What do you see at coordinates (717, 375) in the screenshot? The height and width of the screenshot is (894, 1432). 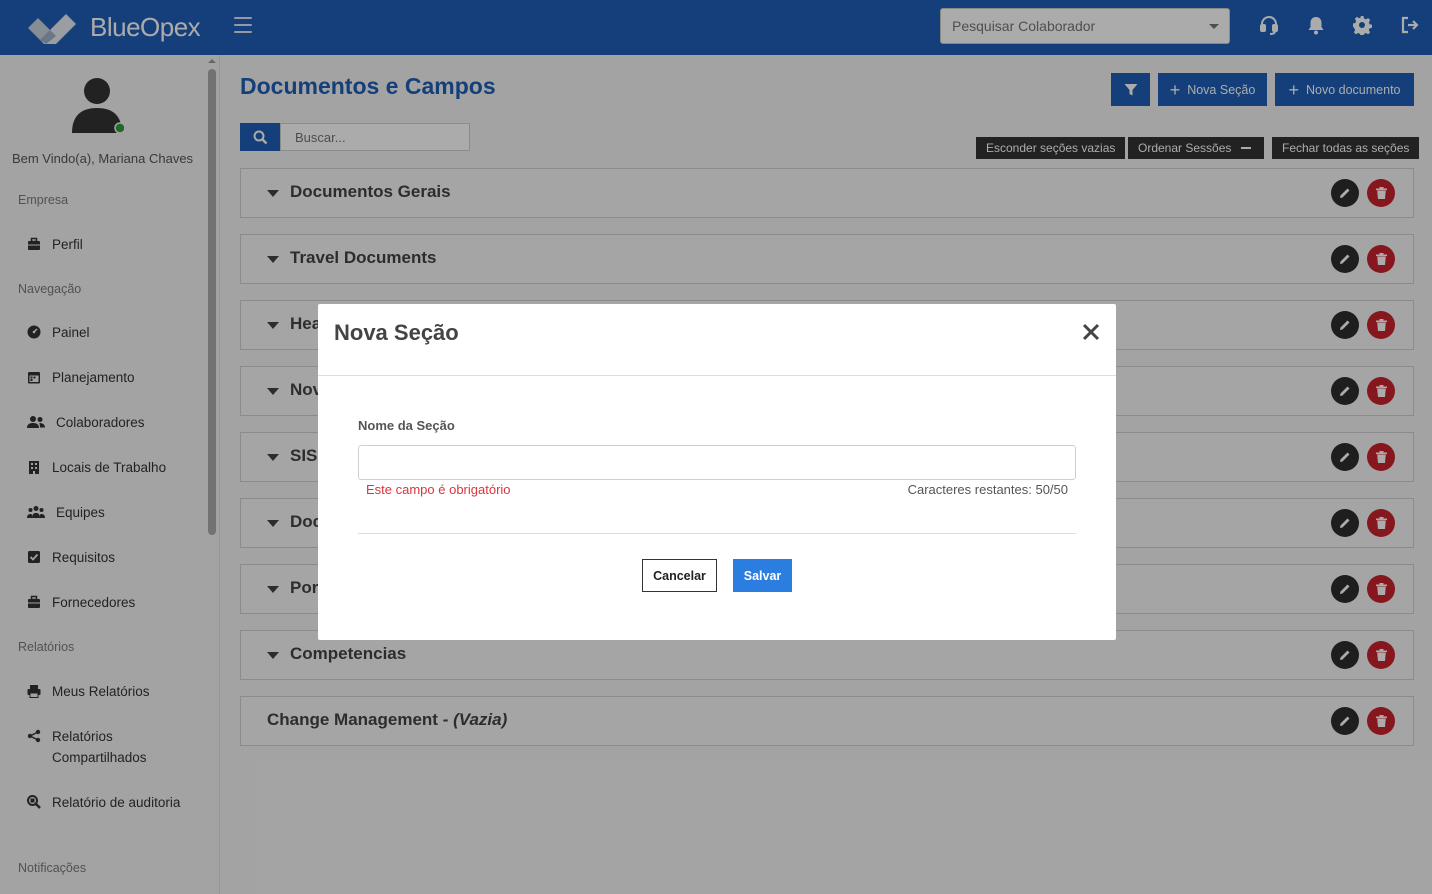 I see `dialog-header-divider` at bounding box center [717, 375].